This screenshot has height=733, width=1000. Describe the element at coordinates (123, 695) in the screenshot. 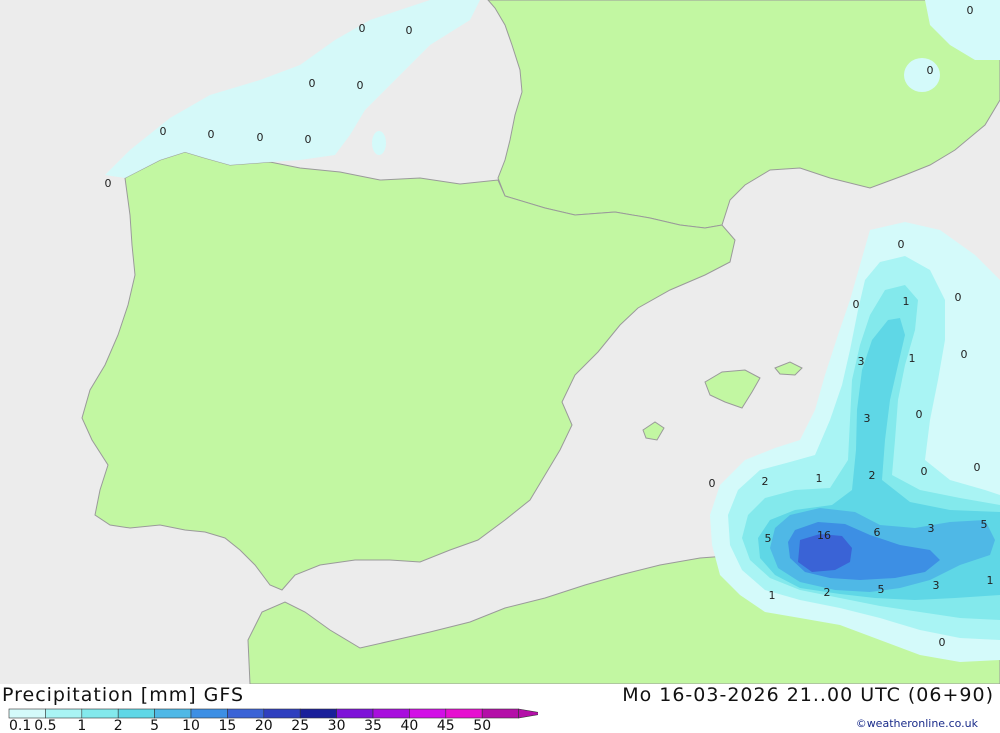

I see `map-title: Precipitation [mm] GFS` at that location.